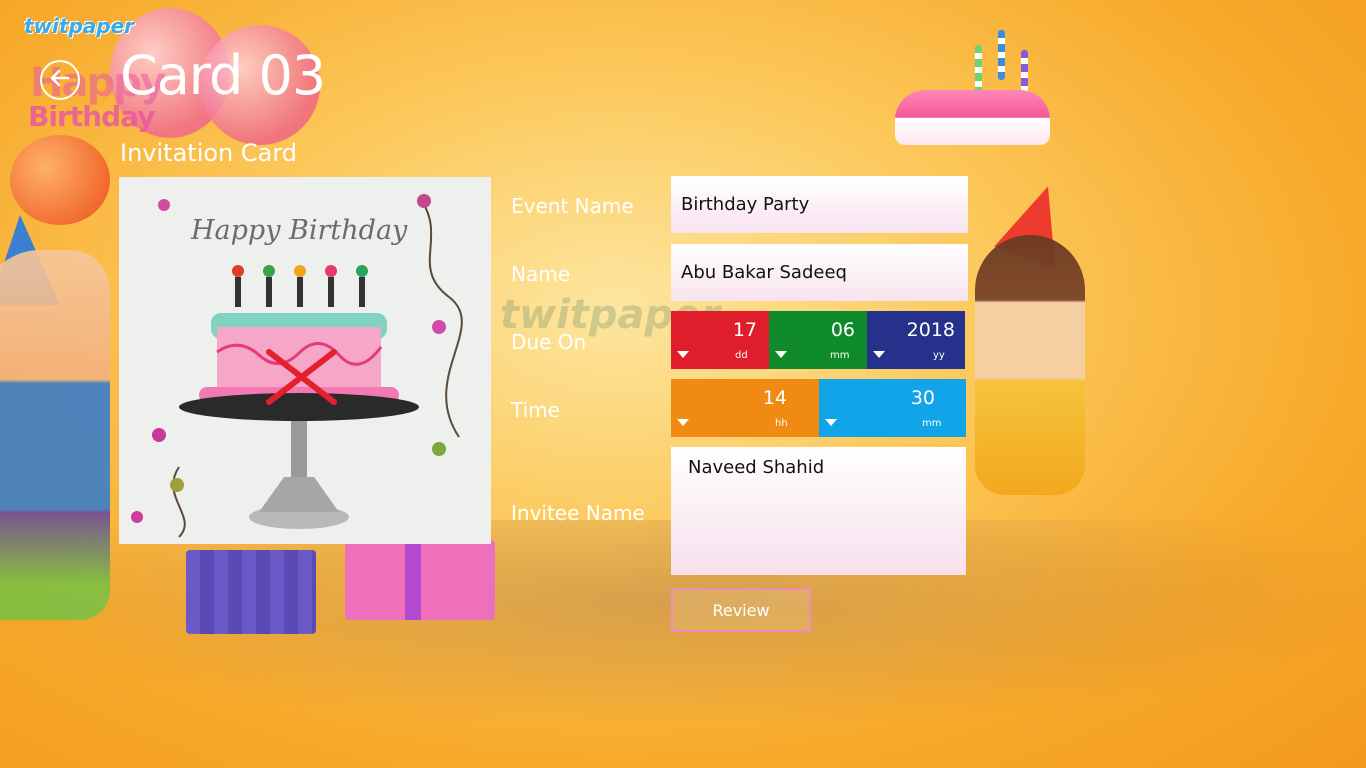 The height and width of the screenshot is (768, 1366). What do you see at coordinates (535, 410) in the screenshot?
I see `time-label: Time` at bounding box center [535, 410].